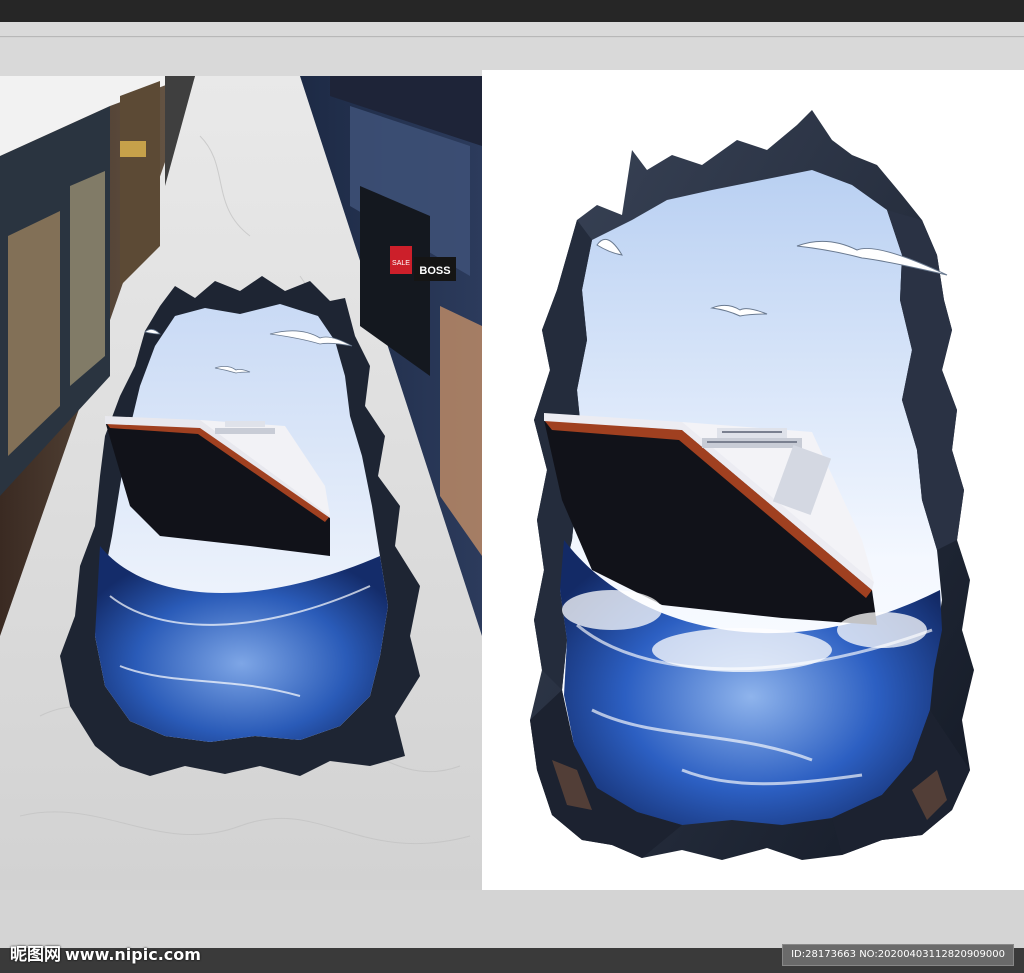  What do you see at coordinates (35, 955) in the screenshot?
I see `logo-text: 昵图网` at bounding box center [35, 955].